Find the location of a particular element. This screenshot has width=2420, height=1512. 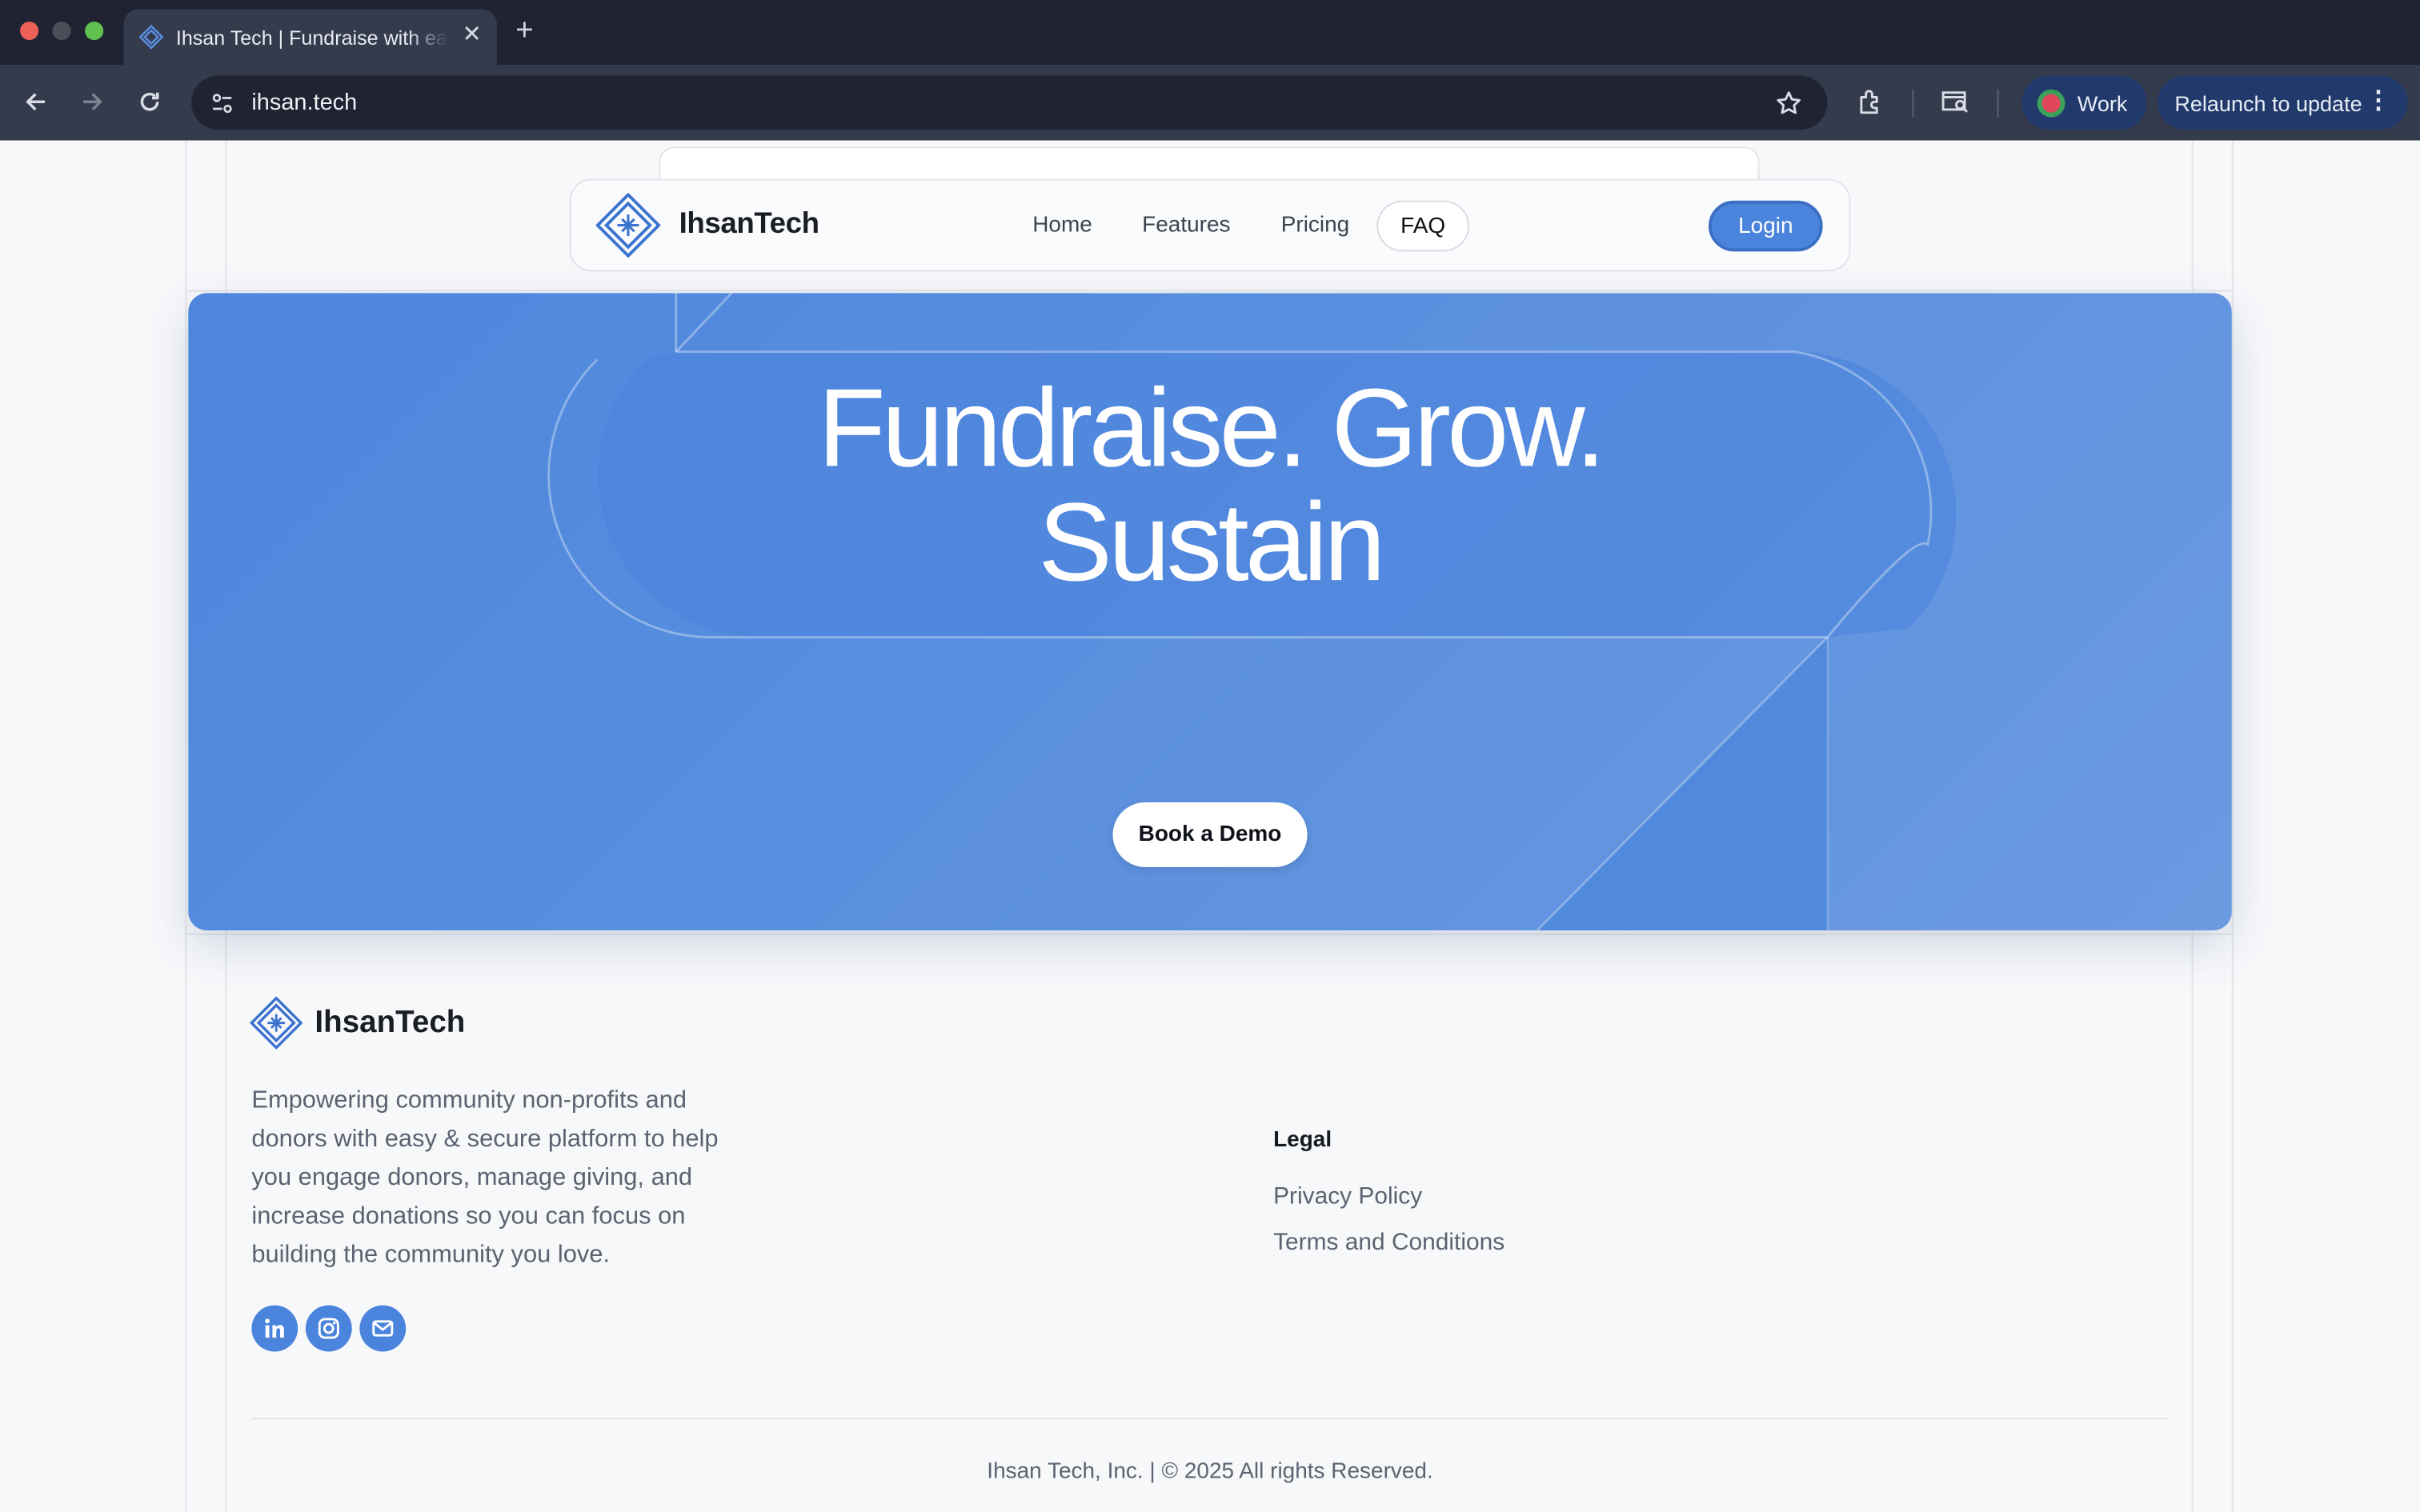

book-demo-button: Book a Demo is located at coordinates (1210, 834).